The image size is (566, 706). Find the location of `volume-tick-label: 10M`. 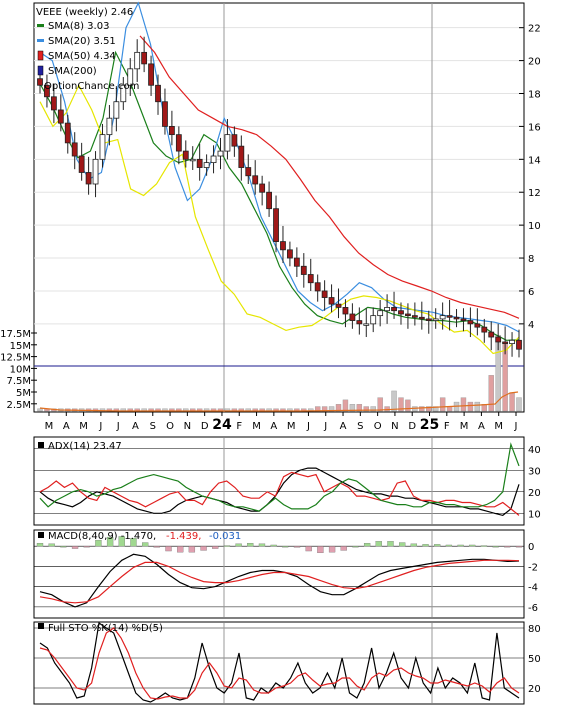

volume-tick-label: 10M is located at coordinates (20, 369).